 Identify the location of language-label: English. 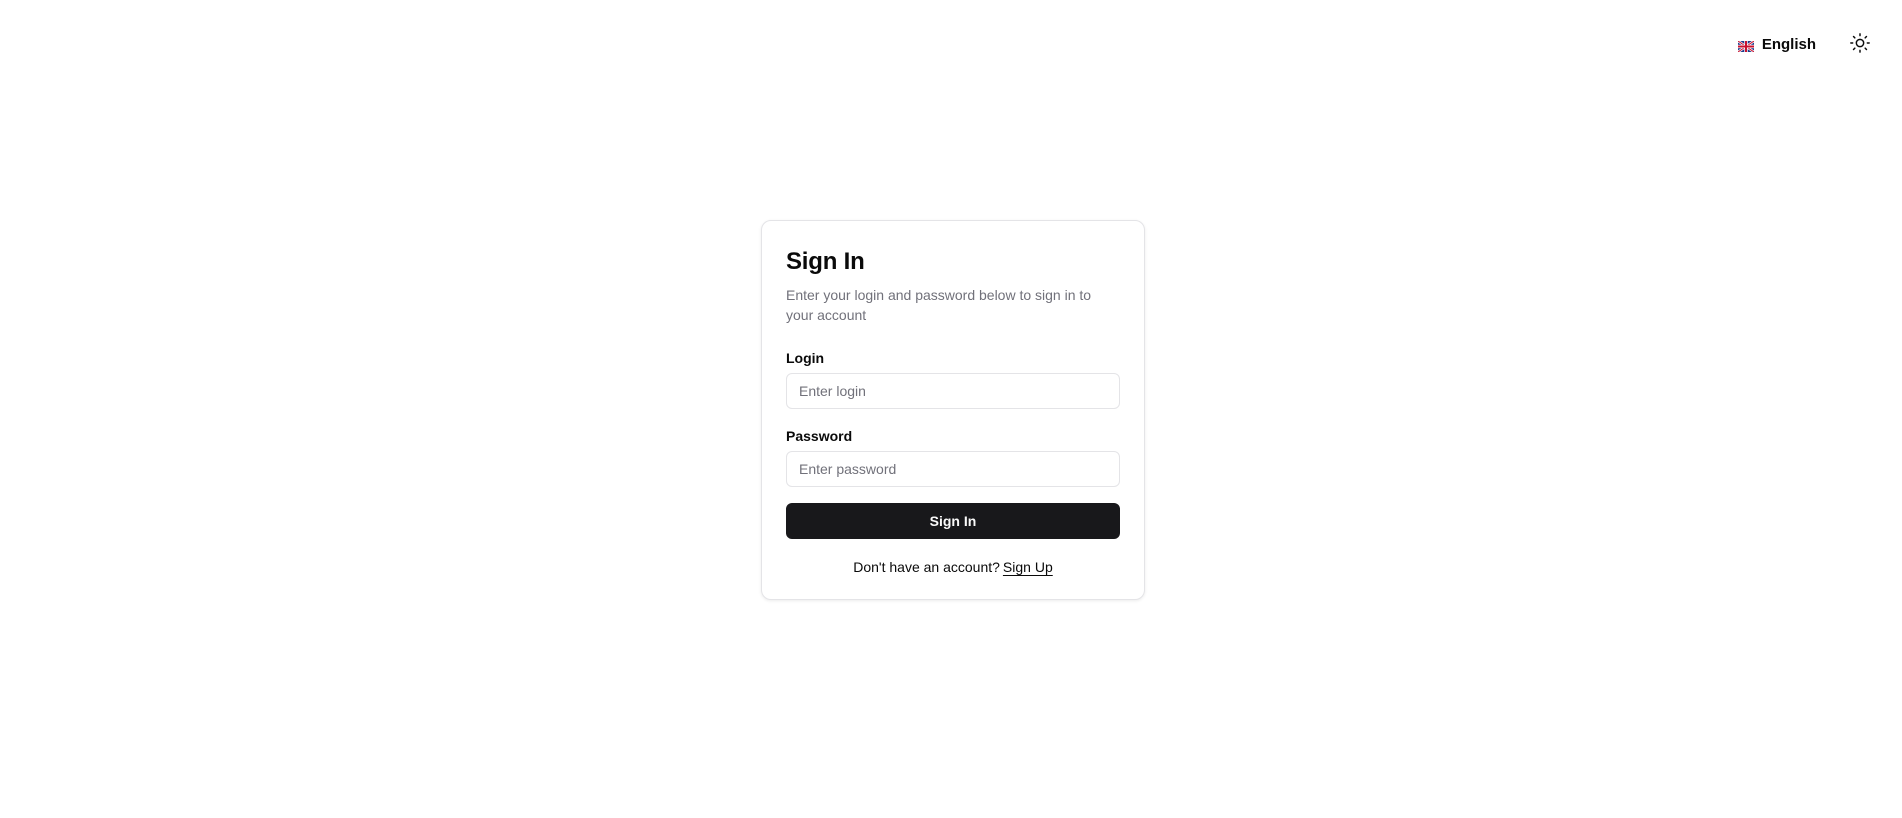
(1788, 44).